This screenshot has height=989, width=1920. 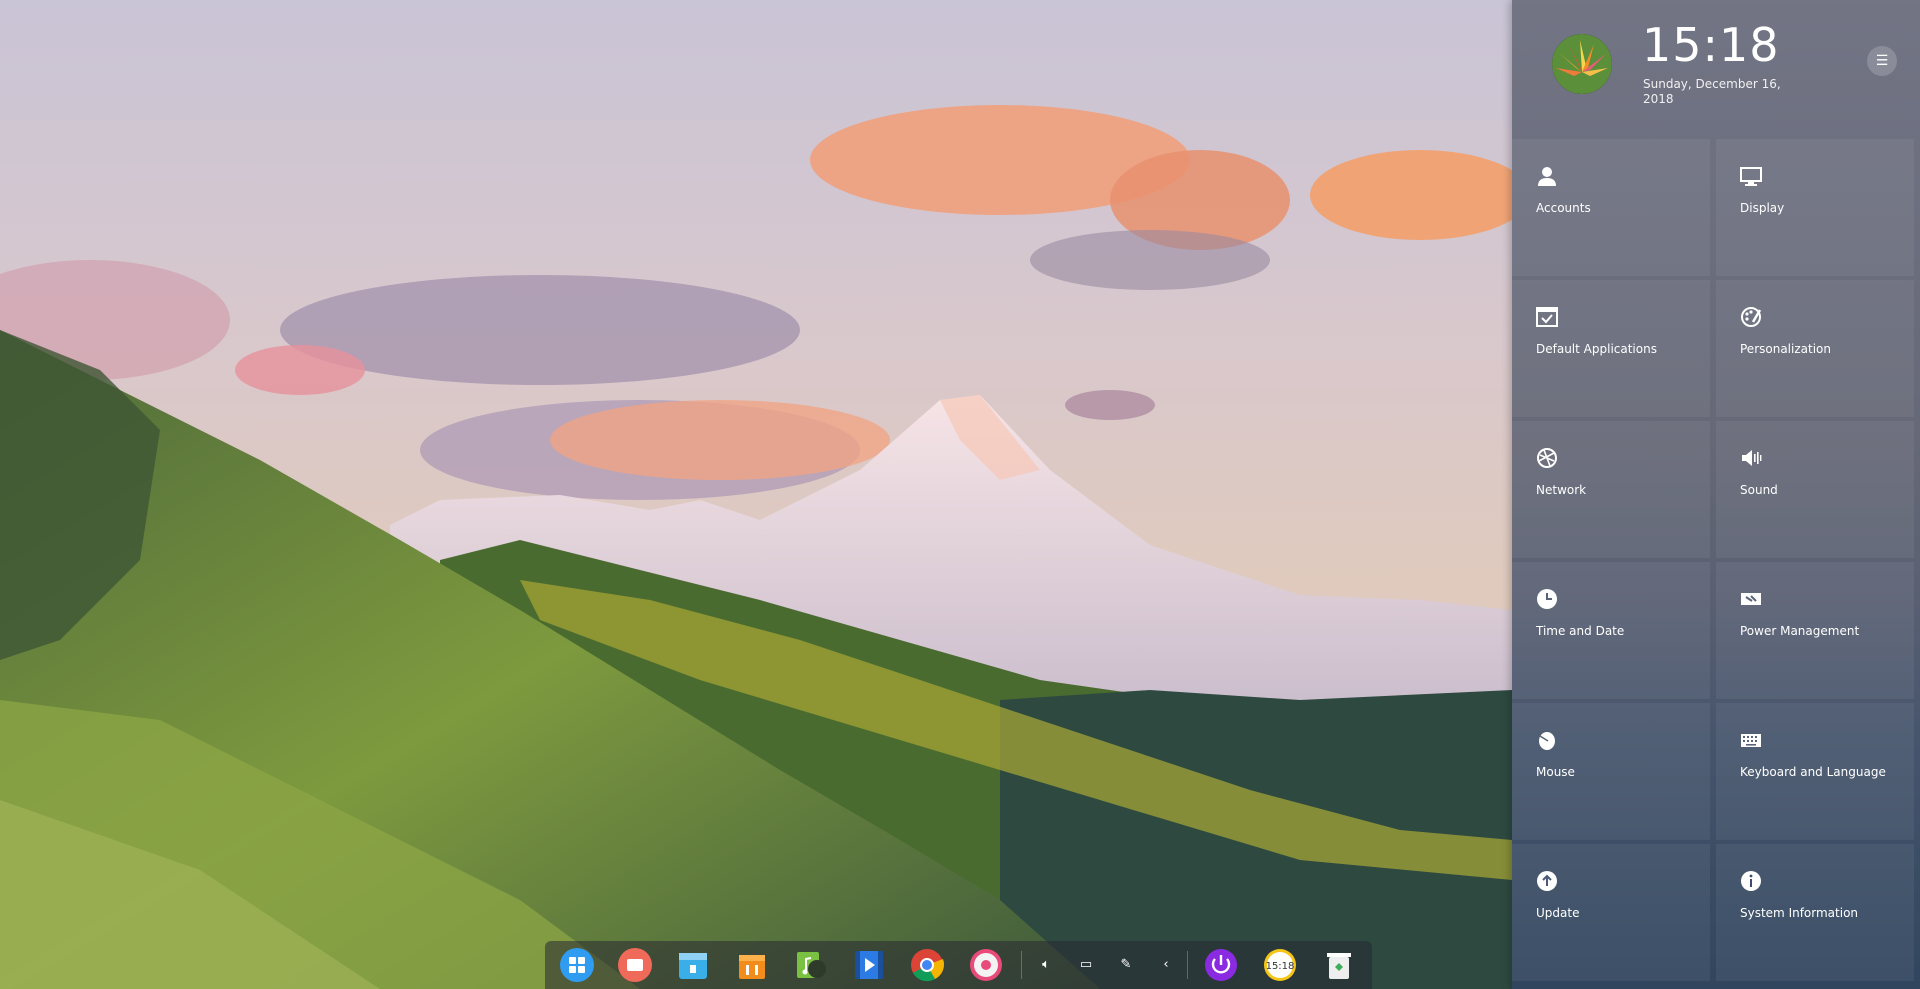 What do you see at coordinates (1611, 489) in the screenshot?
I see `tile-network: Network` at bounding box center [1611, 489].